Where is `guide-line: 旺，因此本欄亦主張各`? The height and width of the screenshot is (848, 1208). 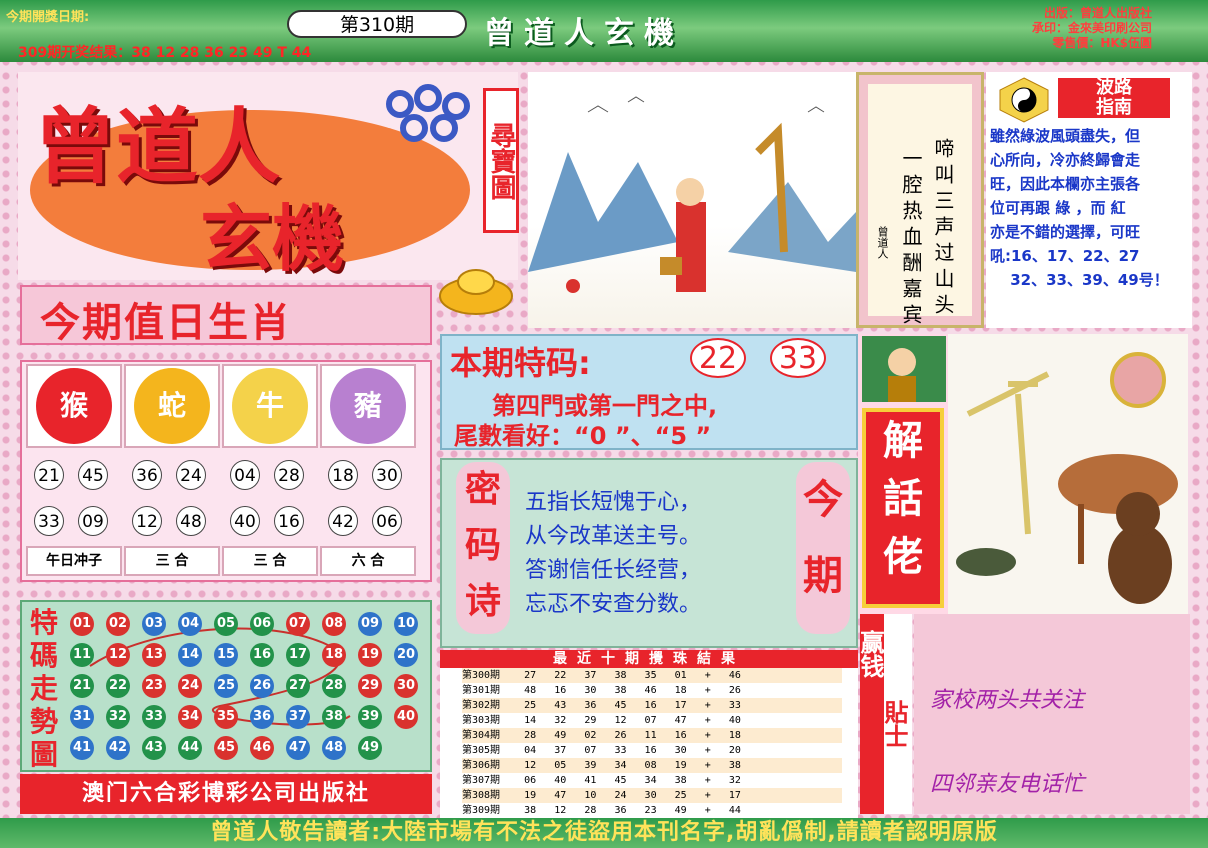 guide-line: 旺，因此本欄亦主張各 is located at coordinates (1065, 184).